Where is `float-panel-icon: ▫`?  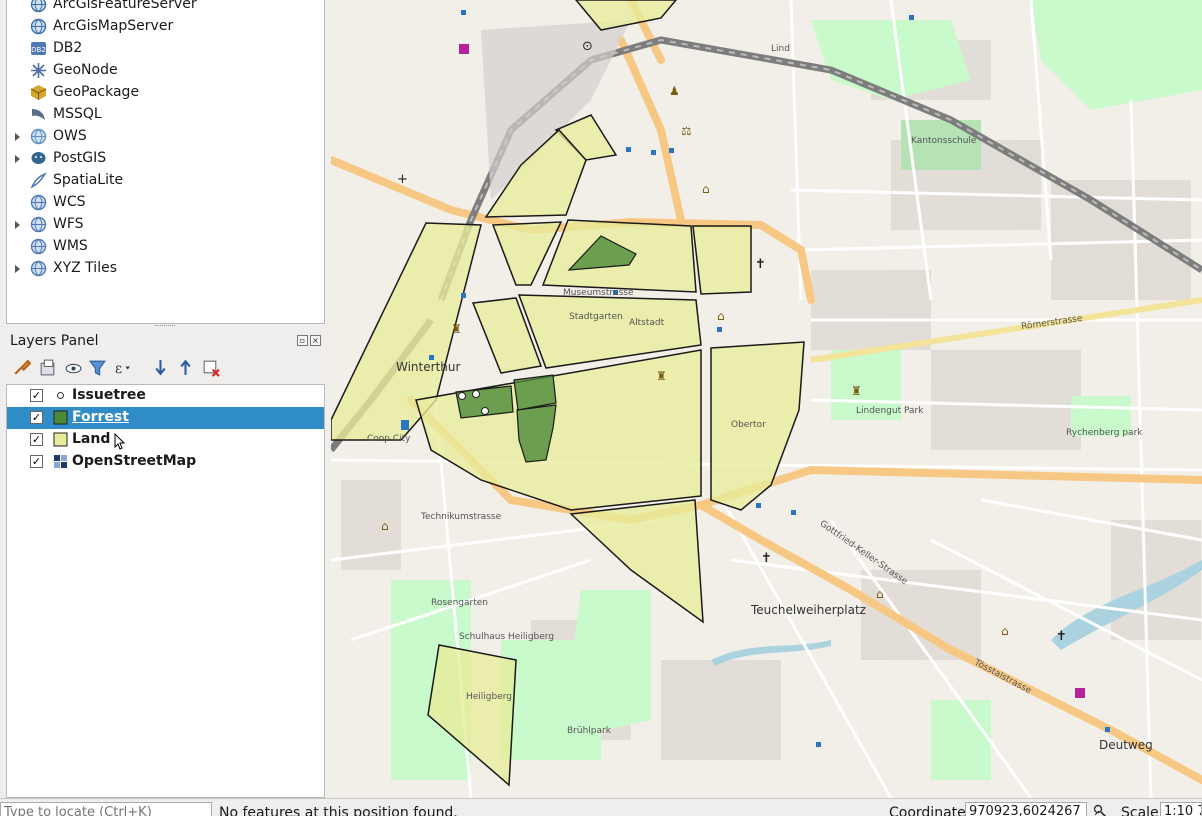
float-panel-icon: ▫ is located at coordinates (302, 340).